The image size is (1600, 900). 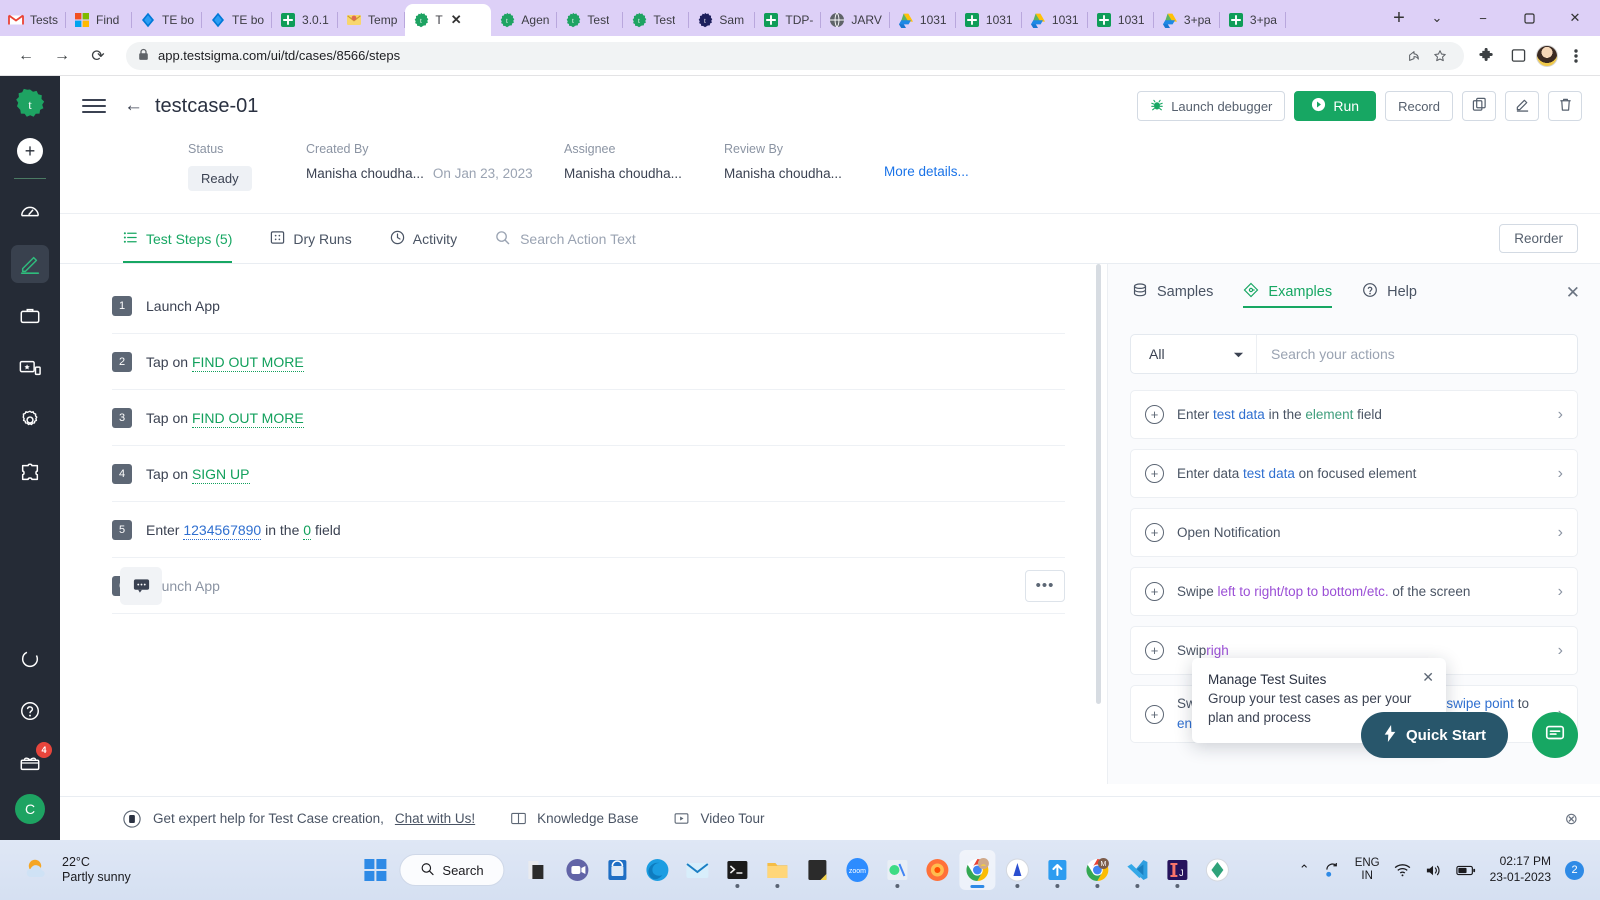 What do you see at coordinates (452, 870) in the screenshot?
I see `taskbar-search-button: Search` at bounding box center [452, 870].